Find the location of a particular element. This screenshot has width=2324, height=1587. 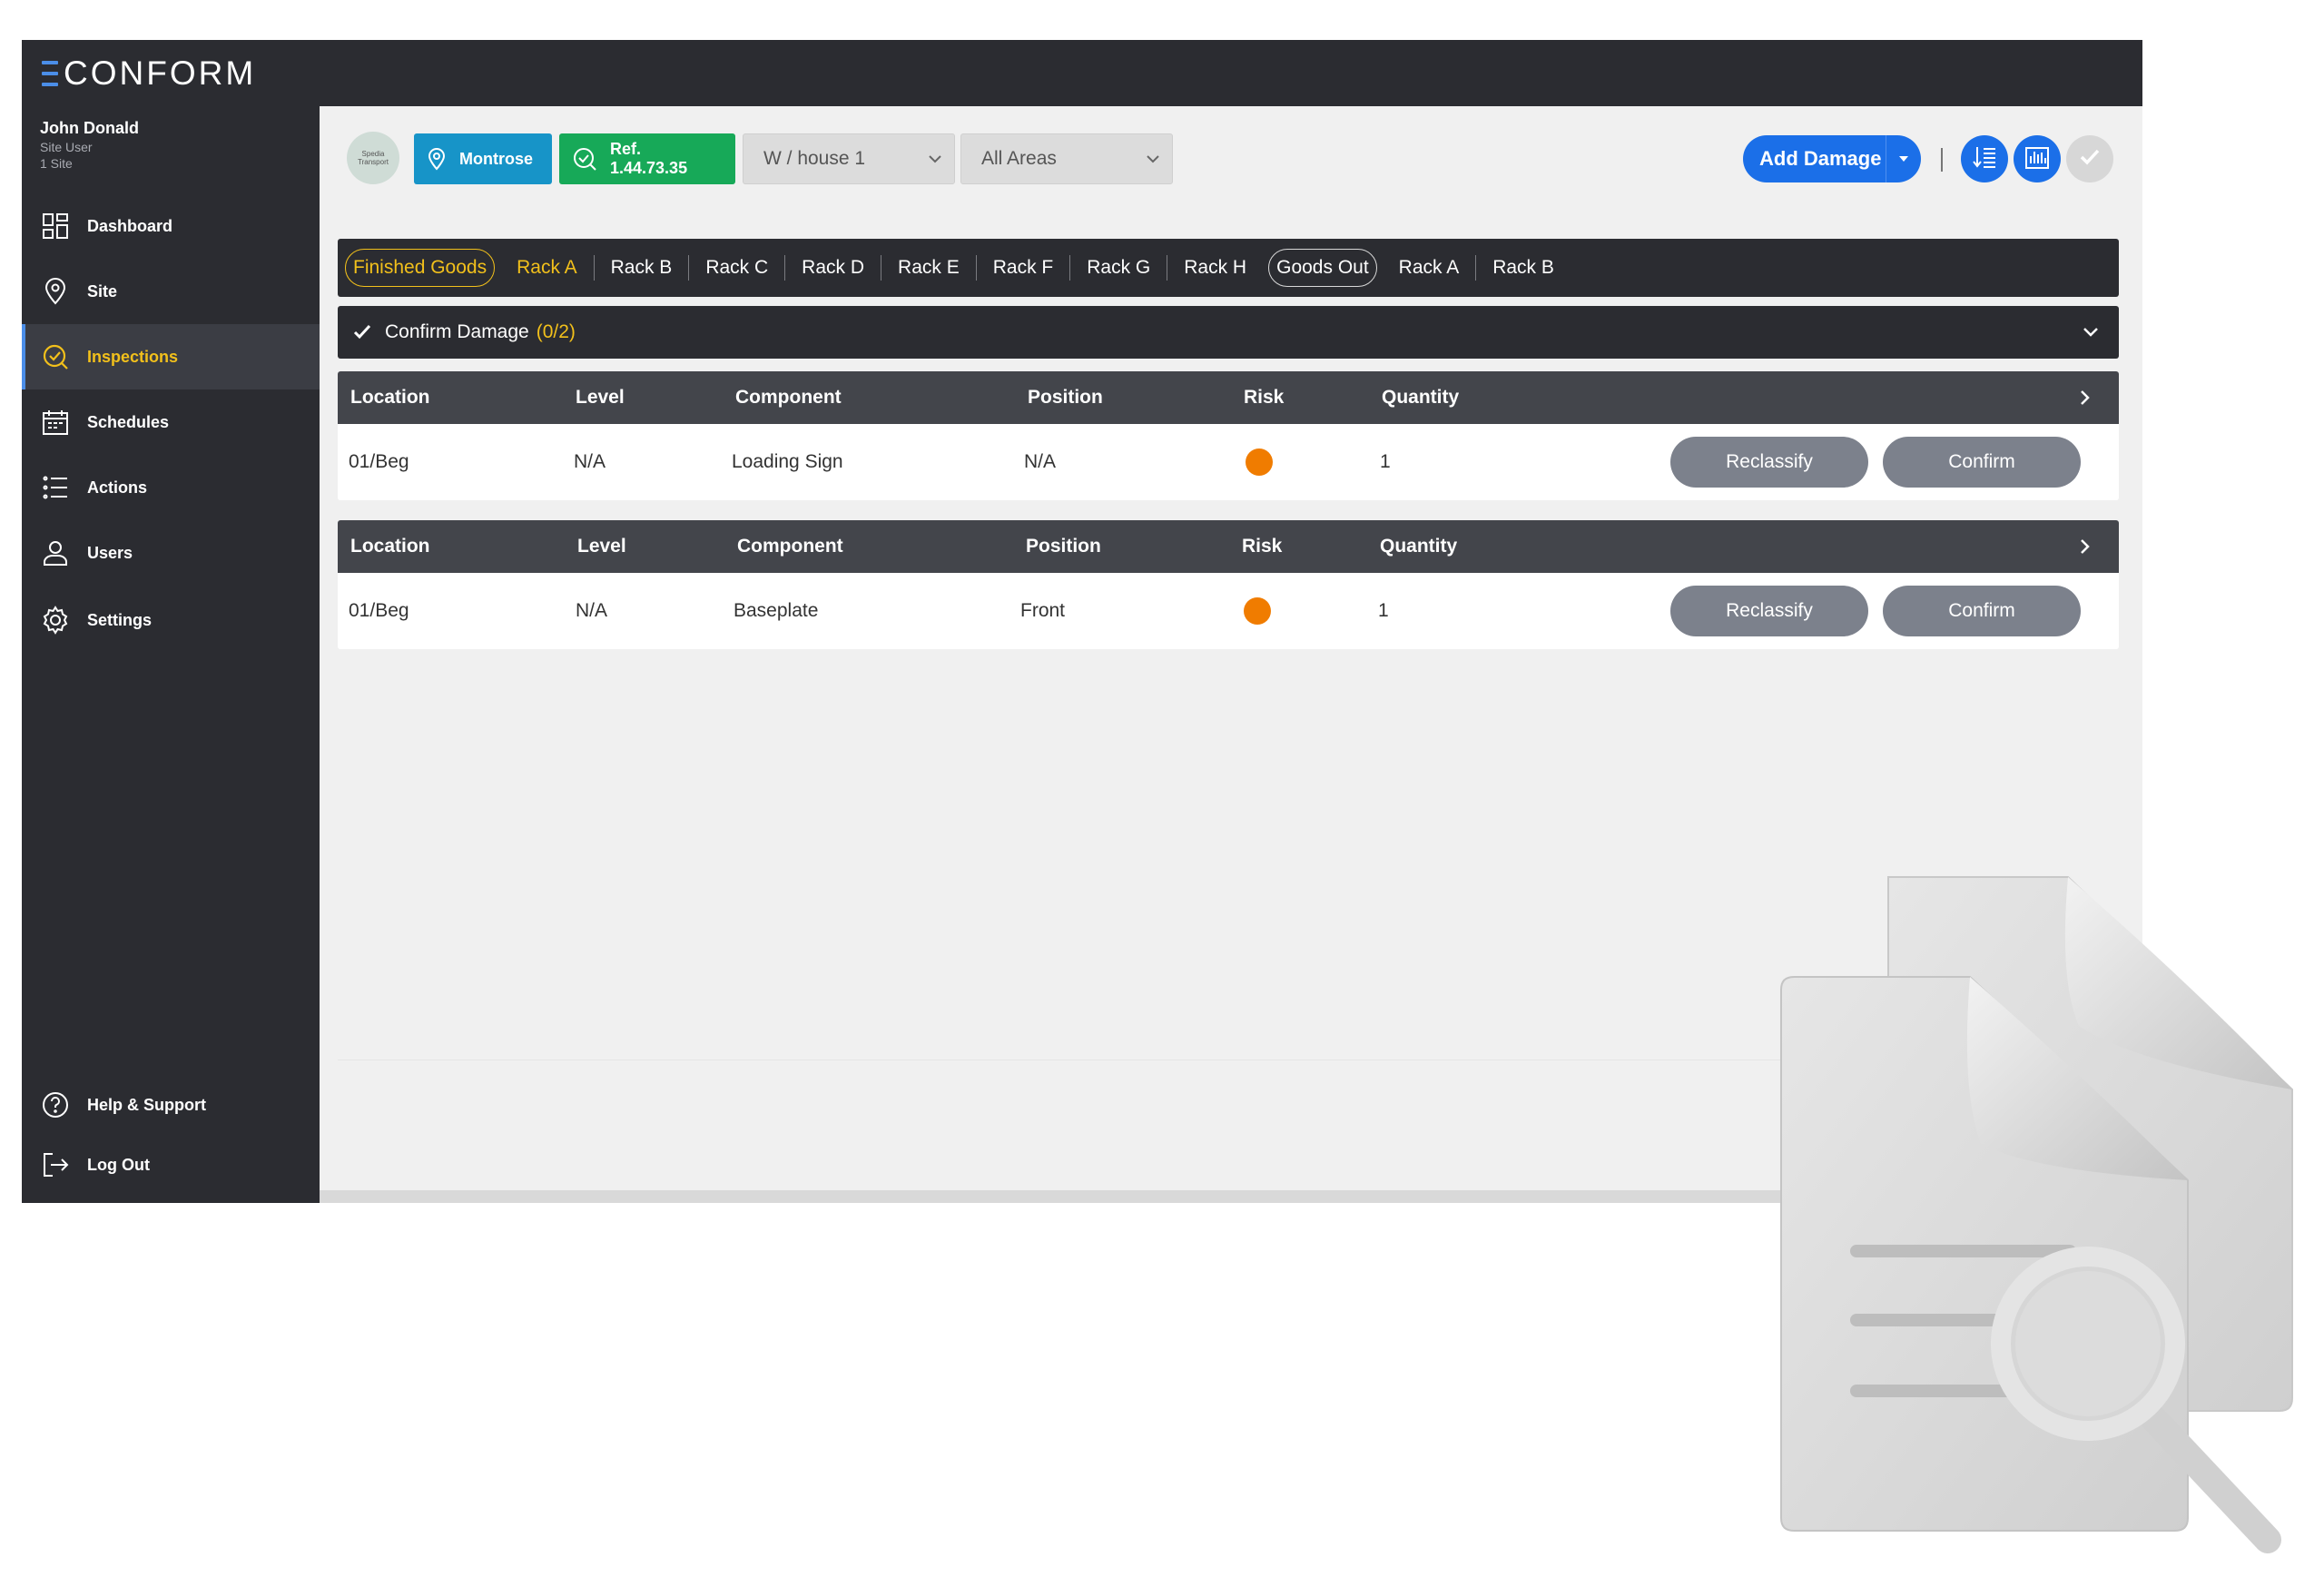

reference-button: Ref. 1.44.73.35 is located at coordinates (647, 158).